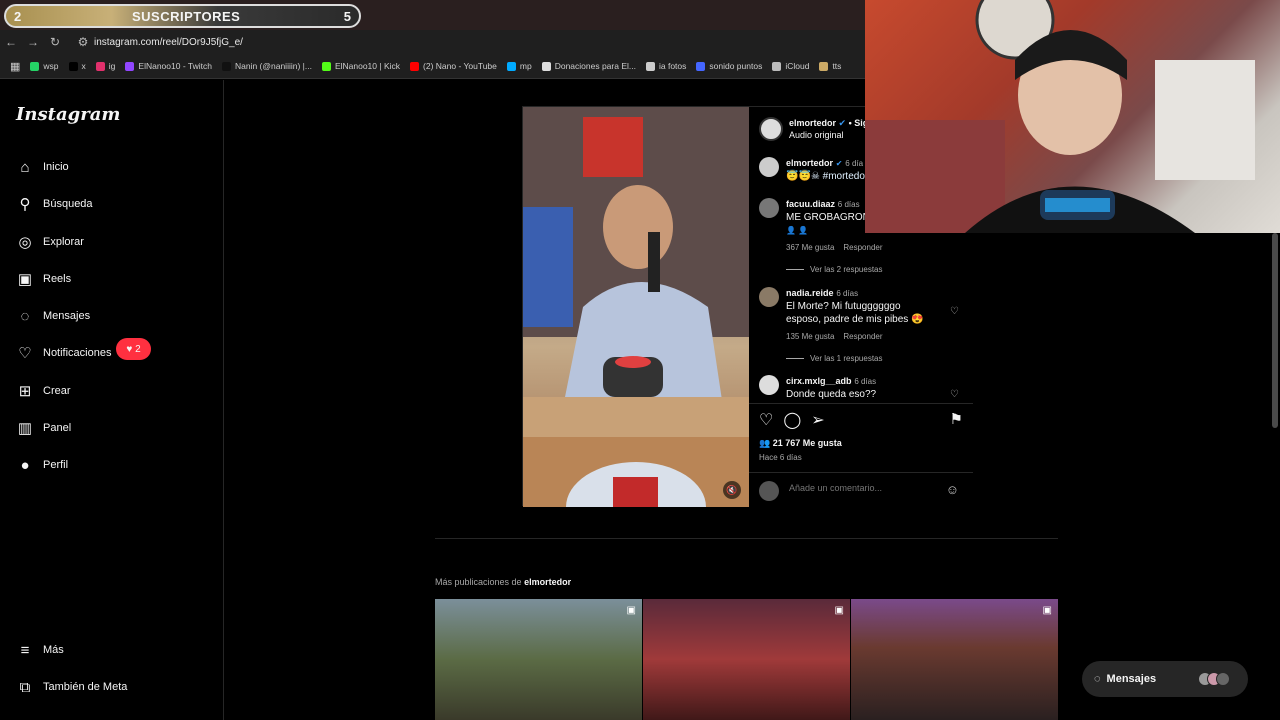 The image size is (1280, 720). Describe the element at coordinates (25, 316) in the screenshot. I see `sidebar-icon: ◌` at that location.